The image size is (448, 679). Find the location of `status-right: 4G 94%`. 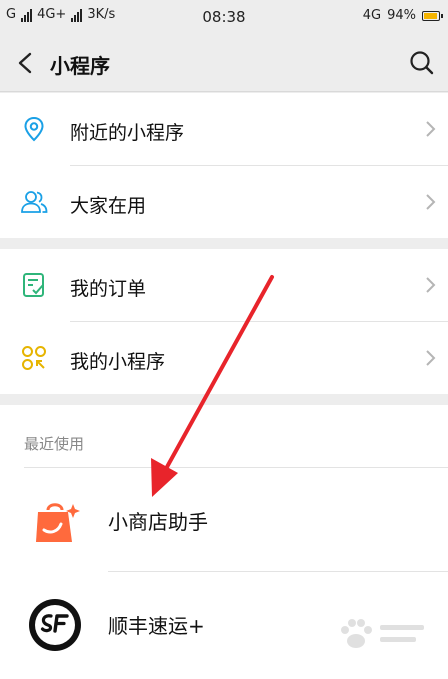

status-right: 4G 94% is located at coordinates (402, 15).